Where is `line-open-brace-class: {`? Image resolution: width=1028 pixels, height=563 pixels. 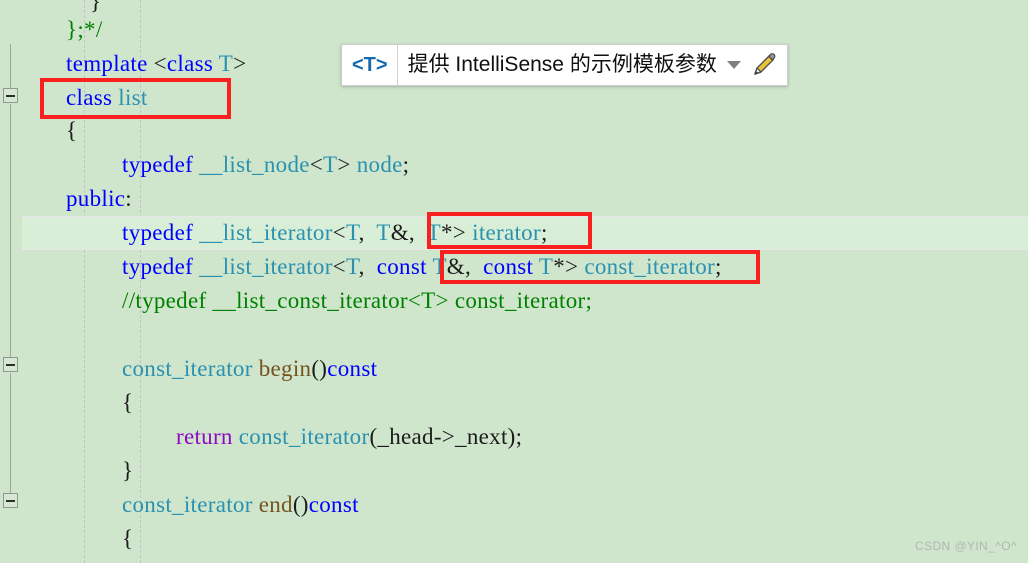 line-open-brace-class: { is located at coordinates (71, 131).